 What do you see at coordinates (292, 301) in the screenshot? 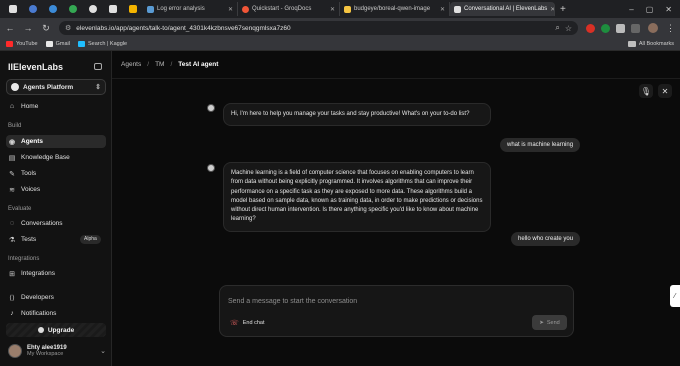
I see `message-input: Send a message to start the conversation` at bounding box center [292, 301].